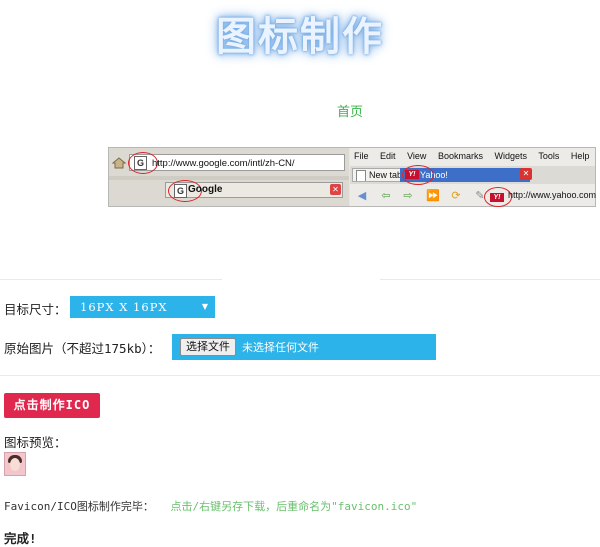 The height and width of the screenshot is (547, 600). What do you see at coordinates (388, 156) in the screenshot?
I see `menu-item: Edit` at bounding box center [388, 156].